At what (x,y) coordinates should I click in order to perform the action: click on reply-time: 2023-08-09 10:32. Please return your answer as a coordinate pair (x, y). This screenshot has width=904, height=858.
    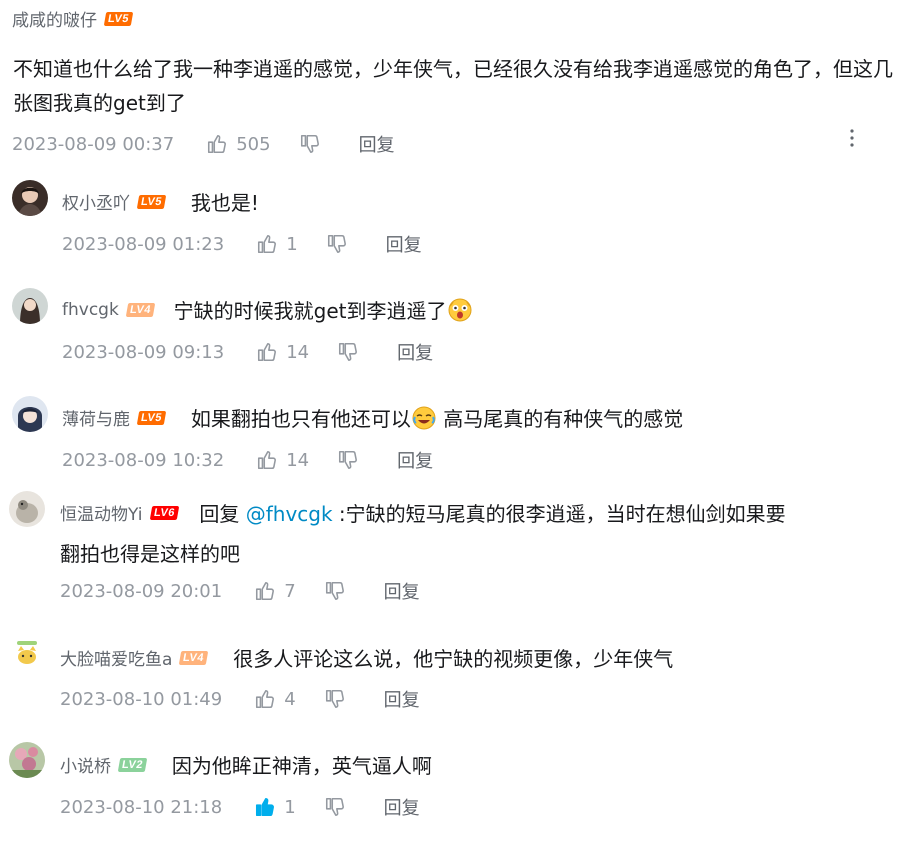
    Looking at the image, I should click on (143, 460).